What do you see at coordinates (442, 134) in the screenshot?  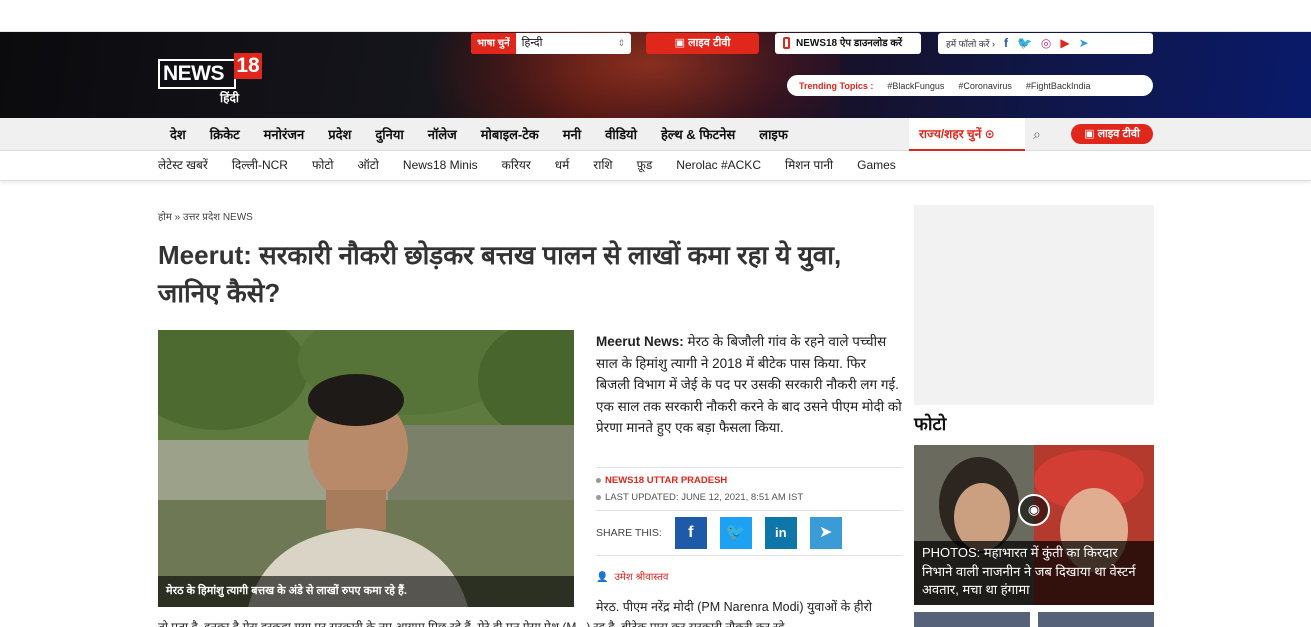 I see `nav-item: नॉलेज` at bounding box center [442, 134].